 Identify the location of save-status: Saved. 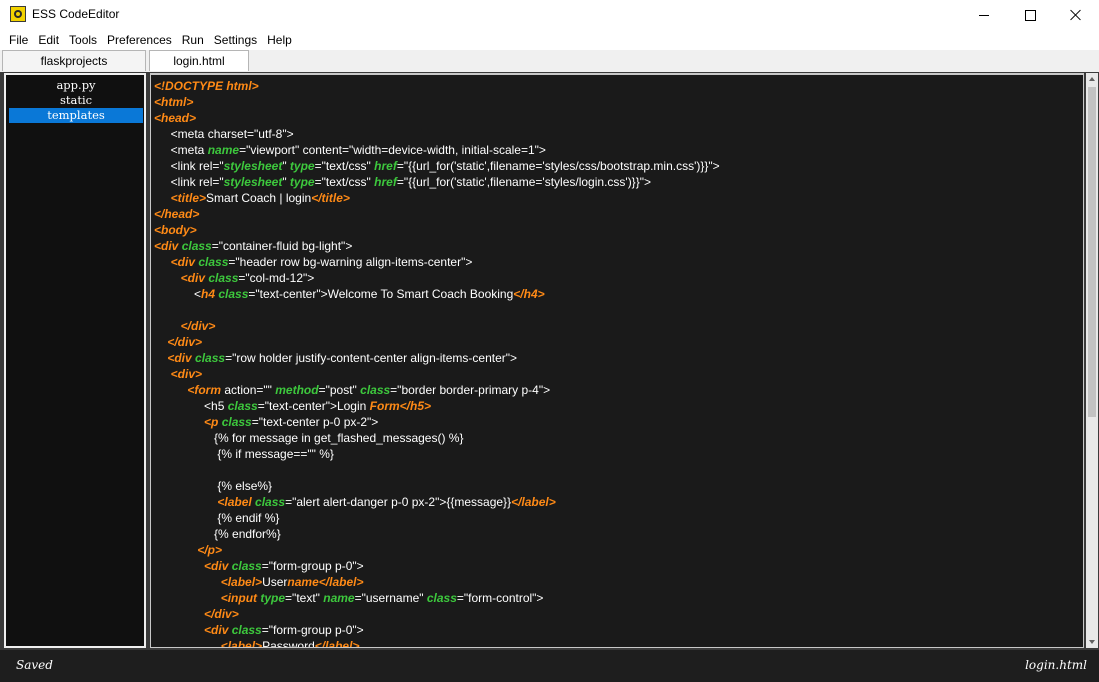
(34, 665).